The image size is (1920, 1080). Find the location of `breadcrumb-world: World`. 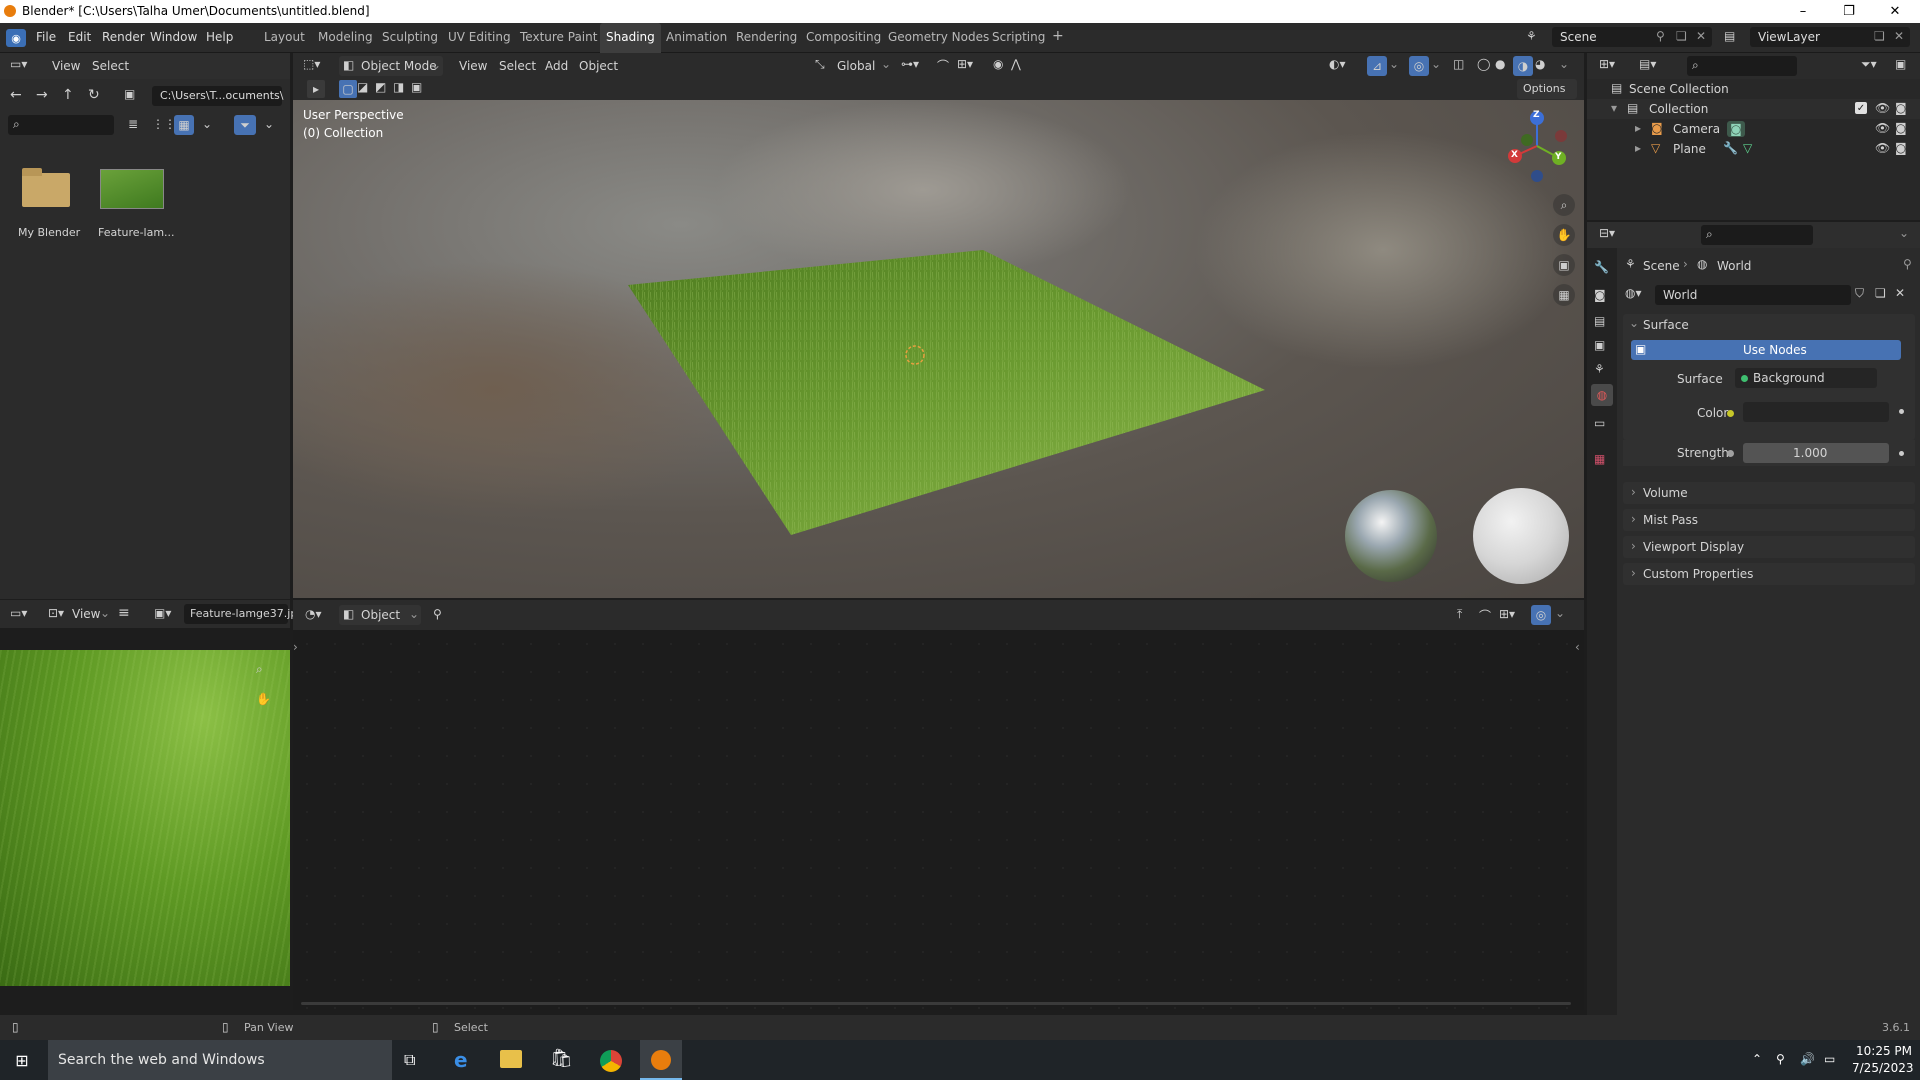

breadcrumb-world: World is located at coordinates (1734, 266).